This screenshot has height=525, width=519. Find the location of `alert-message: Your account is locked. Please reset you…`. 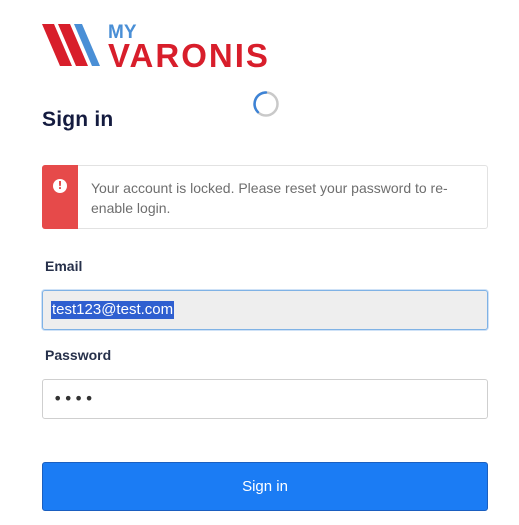

alert-message: Your account is locked. Please reset you… is located at coordinates (269, 198).